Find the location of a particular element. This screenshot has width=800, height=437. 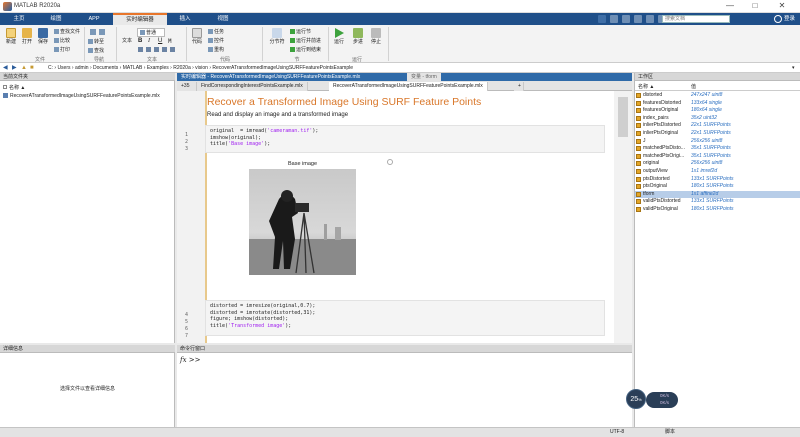

close-button: ✕ is located at coordinates (782, 5).